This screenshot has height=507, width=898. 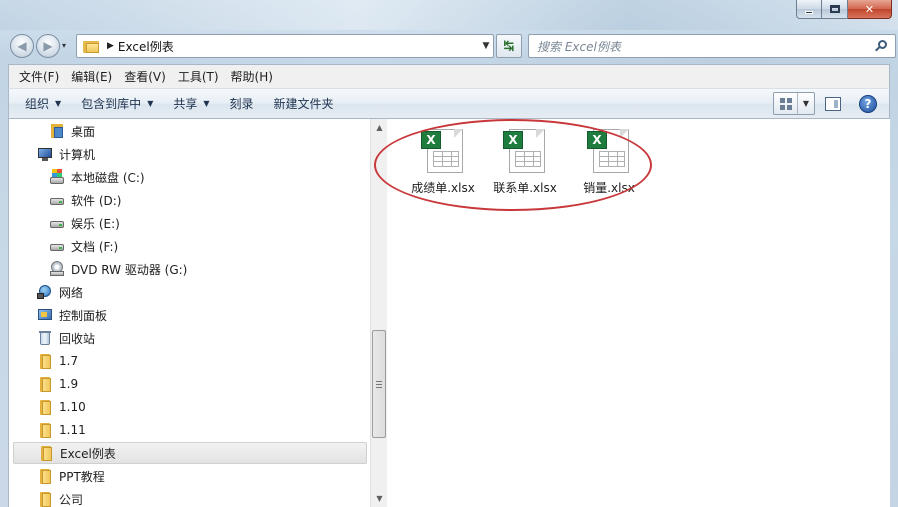 I want to click on nav-tree-item: 本地磁盘 (C:), so click(x=97, y=177).